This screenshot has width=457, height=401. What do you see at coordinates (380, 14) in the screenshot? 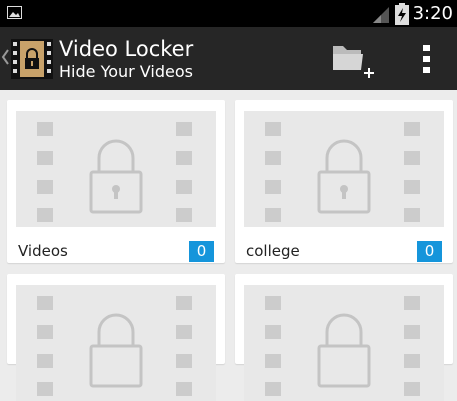
I see `signal-icon` at bounding box center [380, 14].